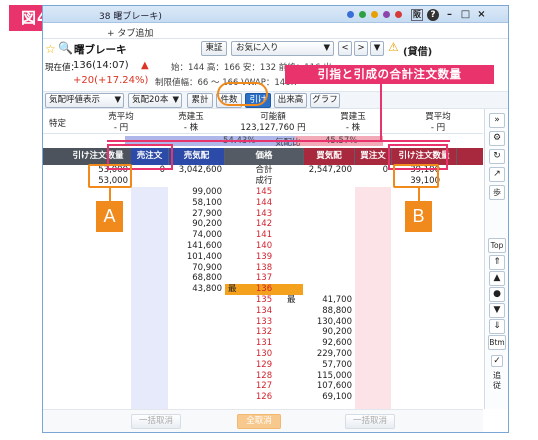 This screenshot has height=440, width=538. What do you see at coordinates (417, 15) in the screenshot?
I see `pin-icon: 阪` at bounding box center [417, 15].